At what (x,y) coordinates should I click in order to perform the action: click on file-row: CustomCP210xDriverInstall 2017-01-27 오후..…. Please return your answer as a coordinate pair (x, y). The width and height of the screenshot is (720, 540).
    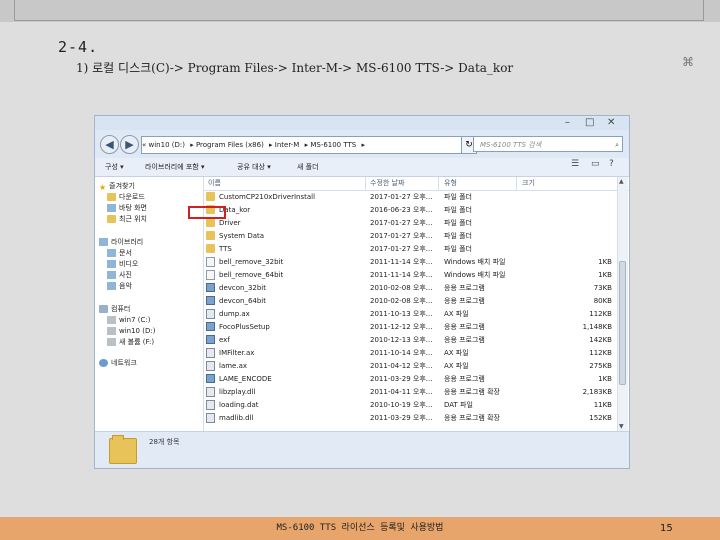
    Looking at the image, I should click on (410, 197).